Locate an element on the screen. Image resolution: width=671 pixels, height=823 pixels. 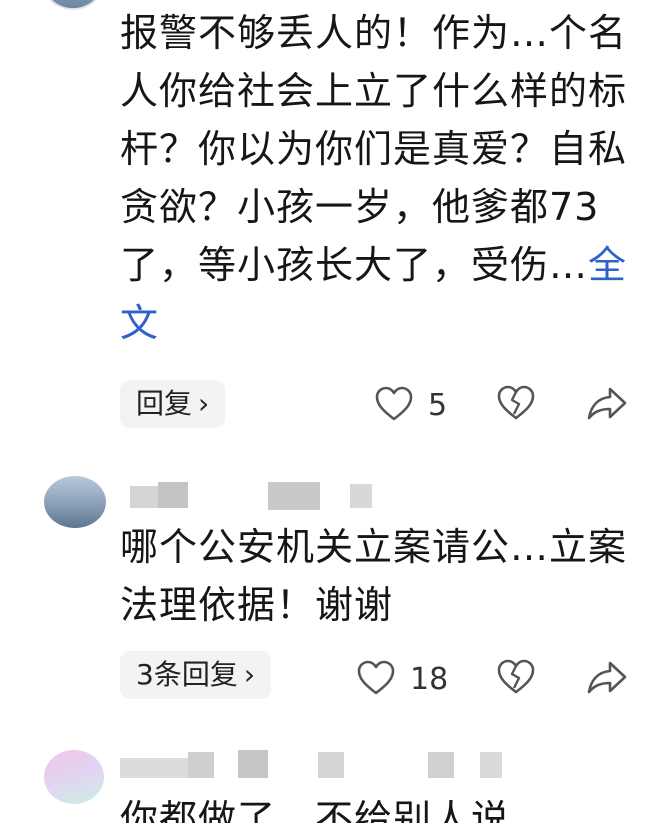
comment-text: 哪个公安机关立案请公…立案法理依据！谢谢 is located at coordinates (374, 576).